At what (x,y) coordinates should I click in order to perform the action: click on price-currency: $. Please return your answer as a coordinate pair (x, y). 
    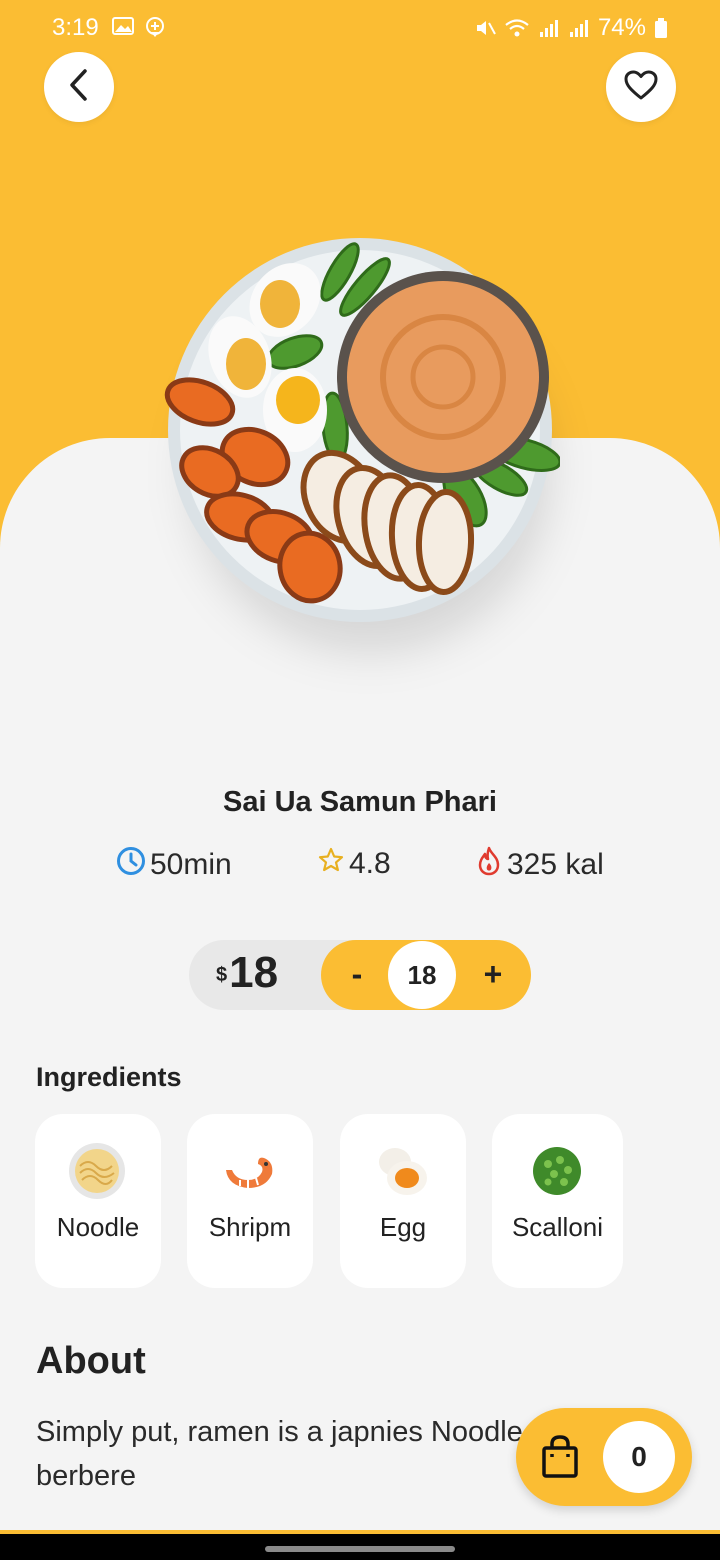
    Looking at the image, I should click on (222, 975).